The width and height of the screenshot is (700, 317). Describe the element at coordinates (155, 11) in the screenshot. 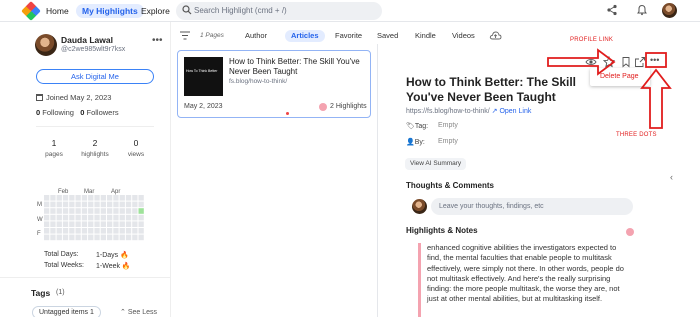

I see `nav-explore: Explore` at that location.